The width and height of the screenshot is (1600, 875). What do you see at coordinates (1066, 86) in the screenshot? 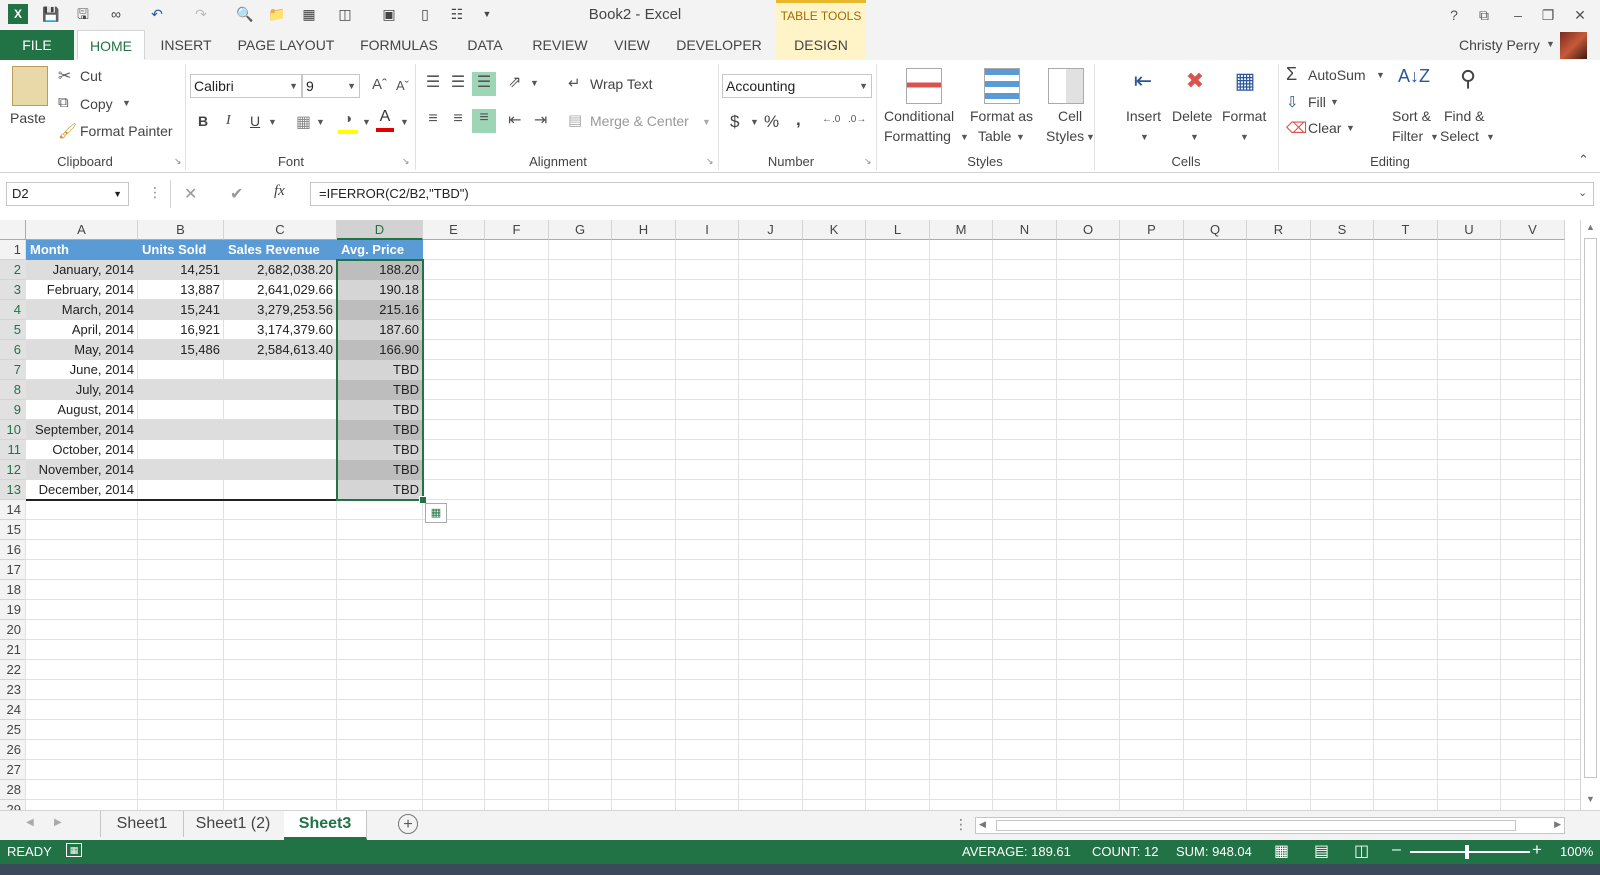
I see `cell-styles-icon` at bounding box center [1066, 86].